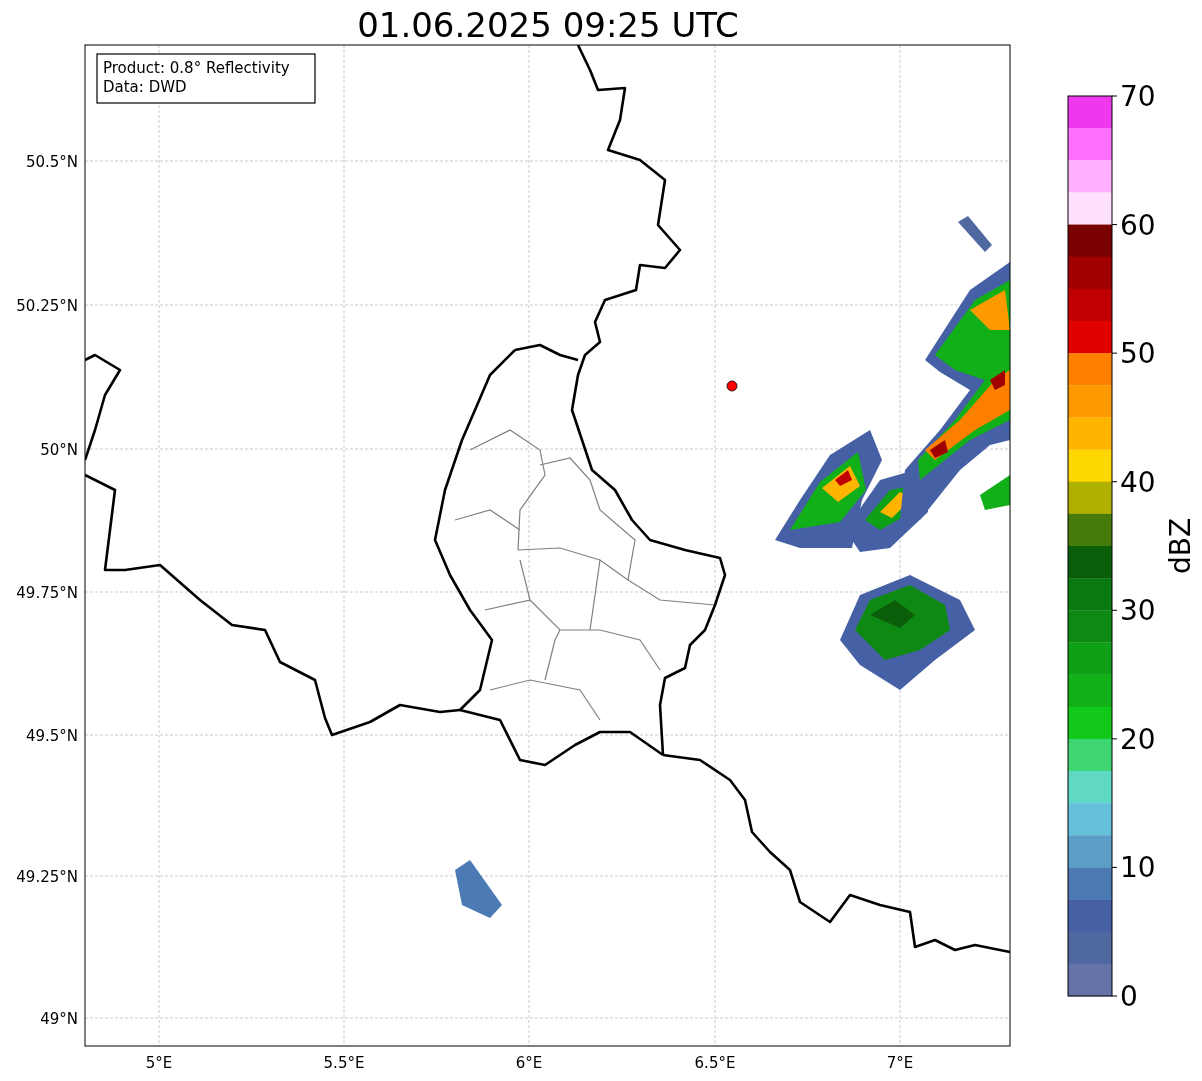 The image size is (1202, 1081). I want to click on colorbar-tick-label: 70, so click(1138, 96).